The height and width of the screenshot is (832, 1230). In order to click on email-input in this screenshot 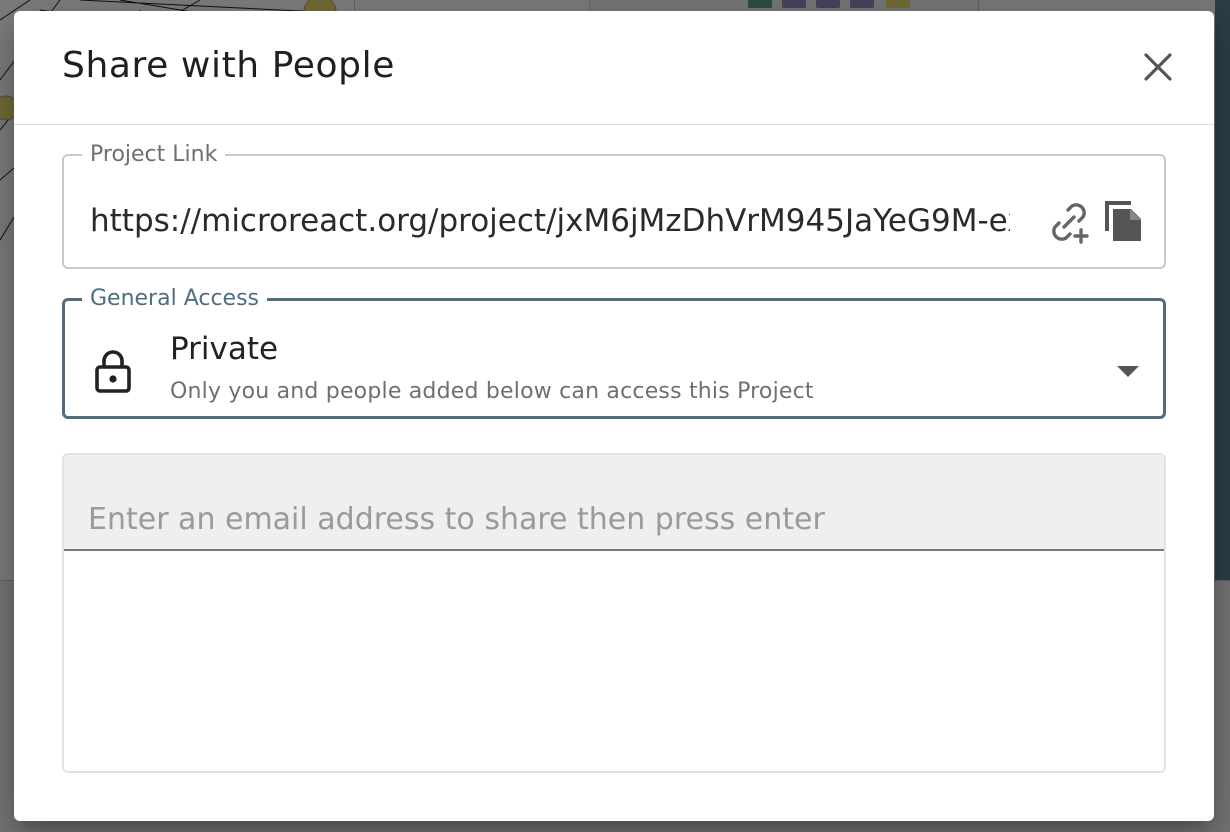, I will do `click(618, 519)`.